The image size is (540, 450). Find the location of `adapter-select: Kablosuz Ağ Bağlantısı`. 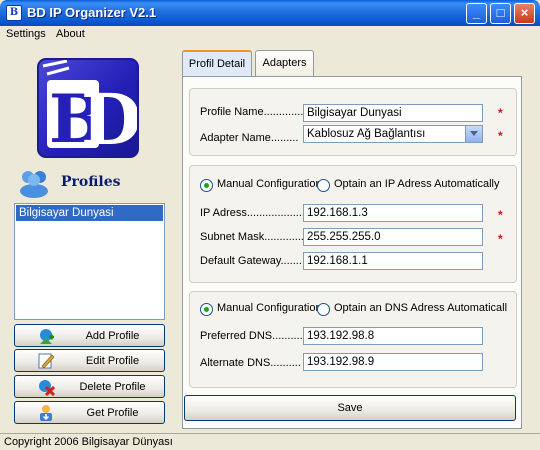

adapter-select: Kablosuz Ağ Bağlantısı is located at coordinates (393, 134).